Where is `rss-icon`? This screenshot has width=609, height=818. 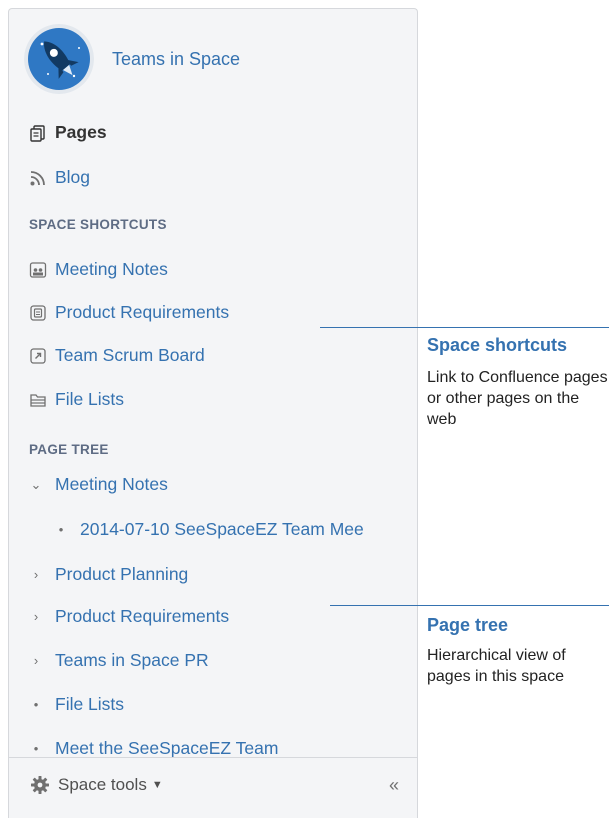 rss-icon is located at coordinates (38, 178).